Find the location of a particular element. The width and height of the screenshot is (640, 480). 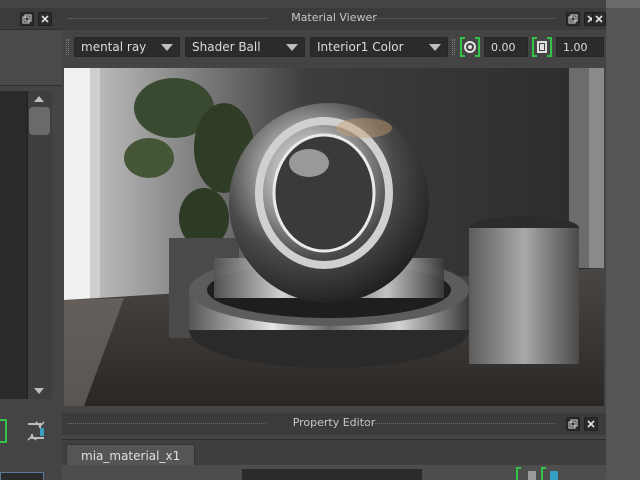

left-panel-header is located at coordinates (31, 58).